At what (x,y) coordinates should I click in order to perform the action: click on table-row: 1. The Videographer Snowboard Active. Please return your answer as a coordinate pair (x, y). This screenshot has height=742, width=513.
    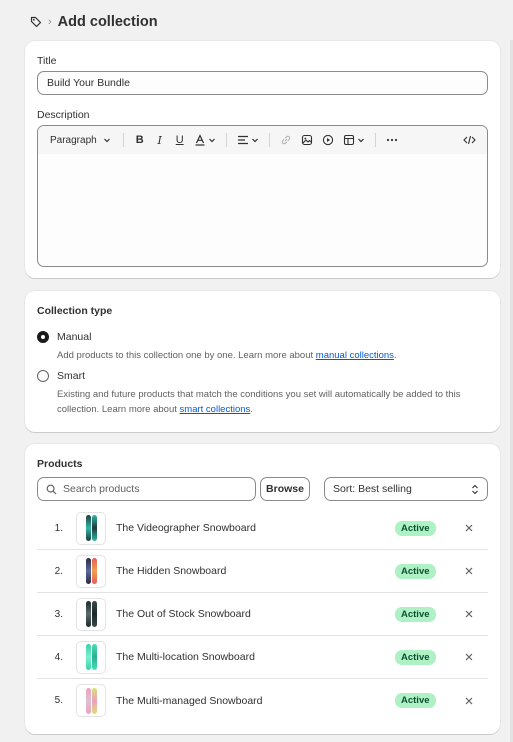
    Looking at the image, I should click on (262, 528).